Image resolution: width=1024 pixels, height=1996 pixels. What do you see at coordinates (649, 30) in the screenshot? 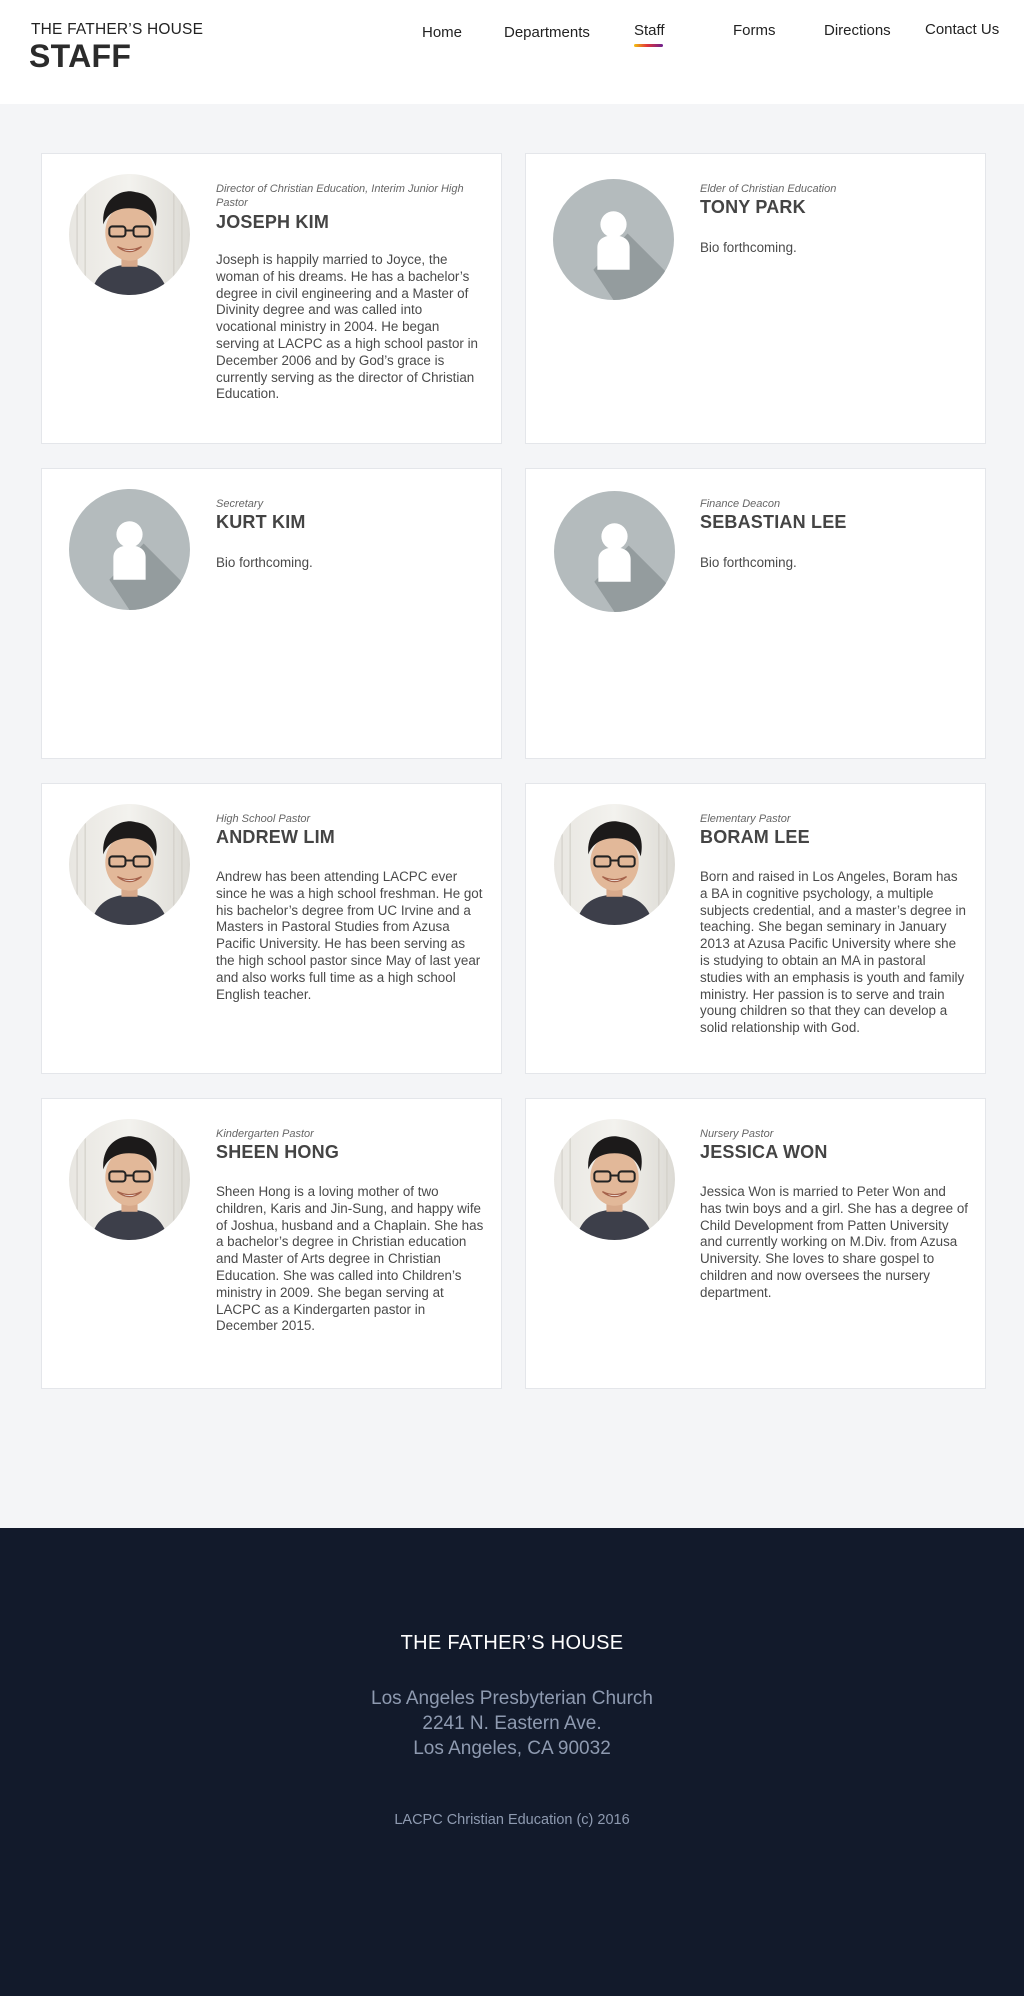
I see `nav-staff: Staff` at bounding box center [649, 30].